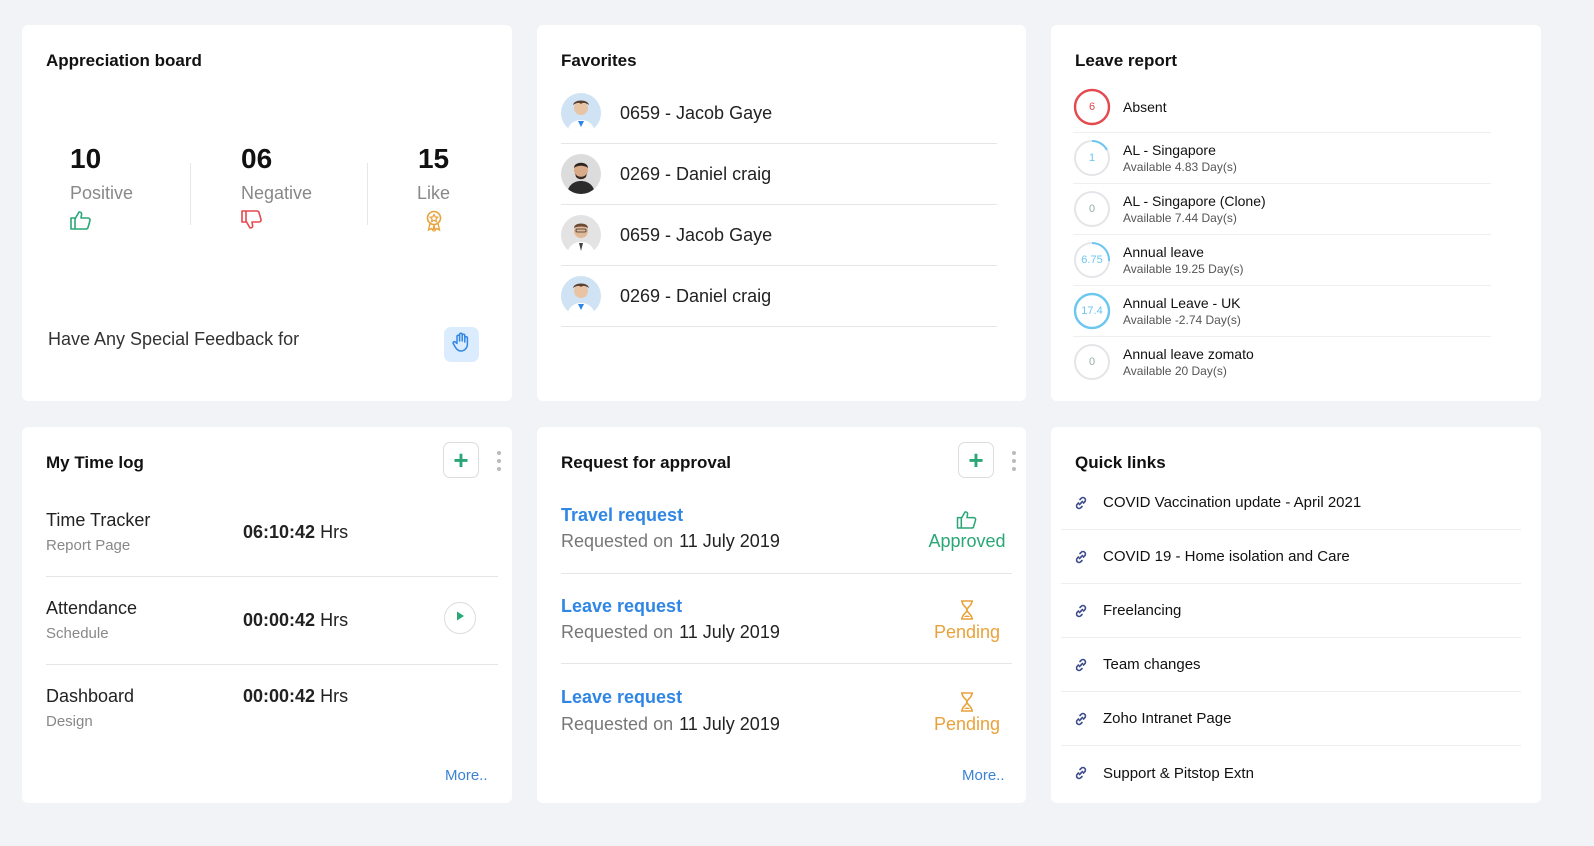 The height and width of the screenshot is (846, 1594). Describe the element at coordinates (1291, 773) in the screenshot. I see `quick-link-item: Support & Pitstop Extn` at that location.